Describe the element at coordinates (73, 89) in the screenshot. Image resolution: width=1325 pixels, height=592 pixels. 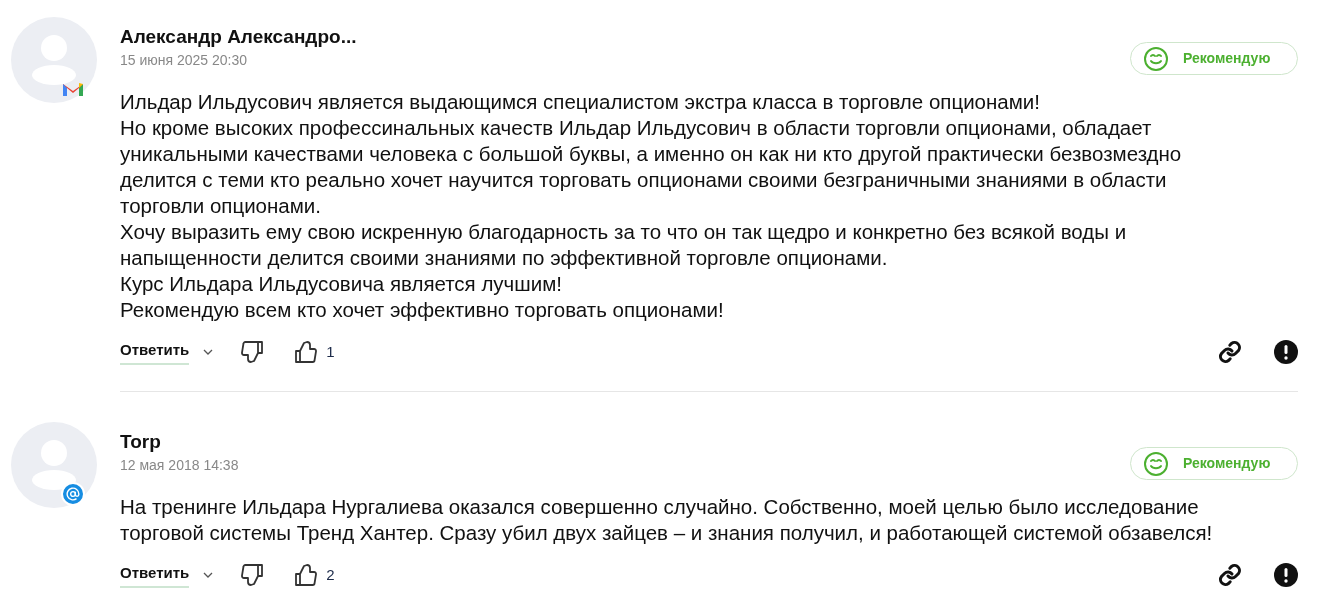
I see `mail-icon` at that location.